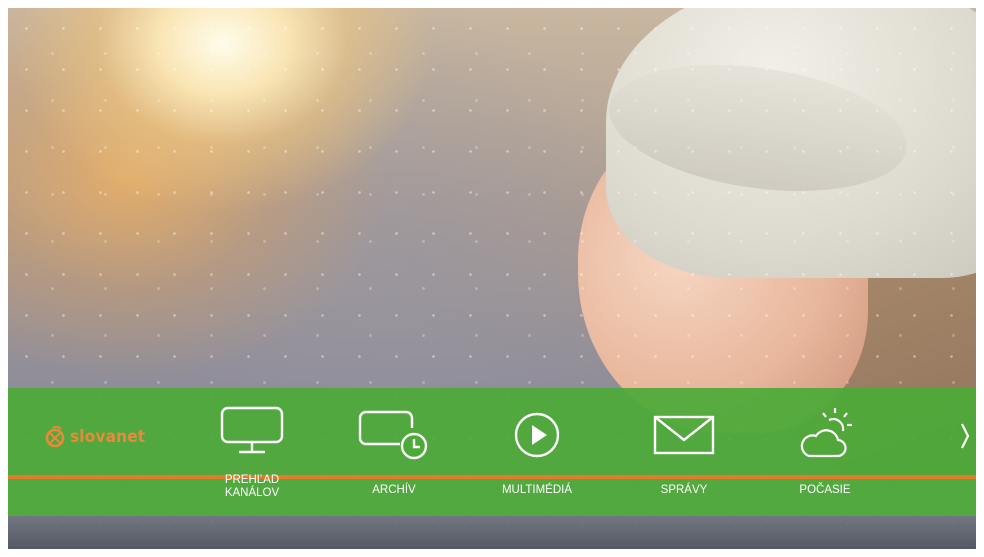 This screenshot has width=984, height=557. Describe the element at coordinates (393, 435) in the screenshot. I see `archive-clock-icon` at that location.